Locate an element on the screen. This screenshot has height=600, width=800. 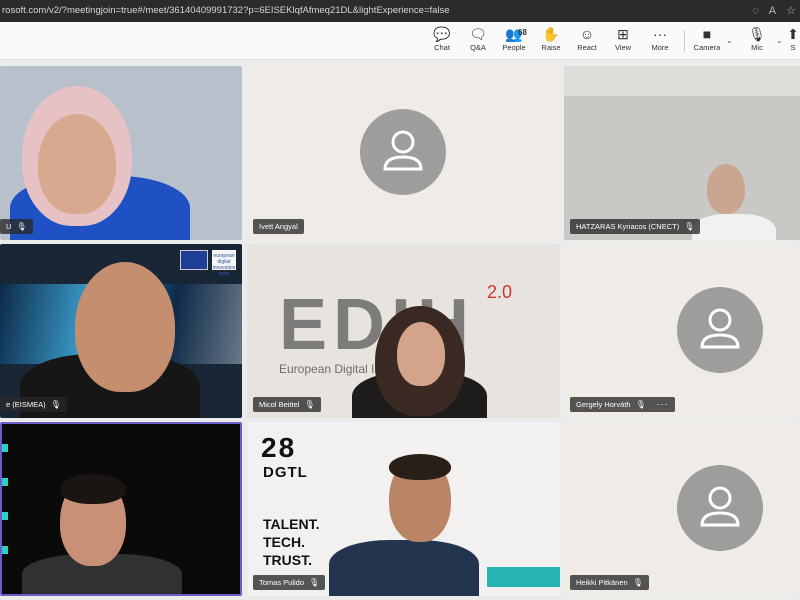
video-tile-6: Gergely Horváth 🎙 ··· is located at coordinates (682, 331).